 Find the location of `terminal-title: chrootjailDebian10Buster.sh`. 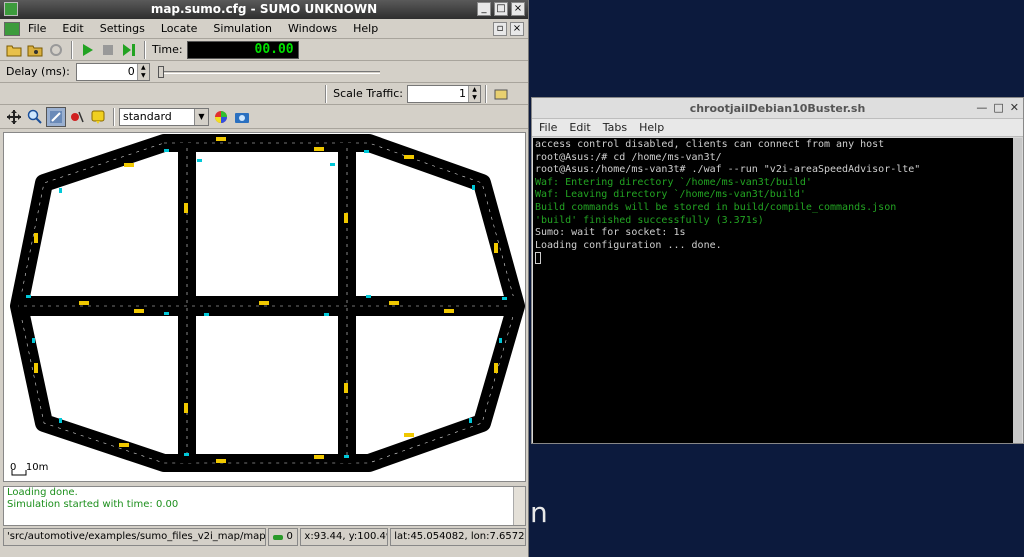

terminal-title: chrootjailDebian10Buster.sh is located at coordinates (777, 108).